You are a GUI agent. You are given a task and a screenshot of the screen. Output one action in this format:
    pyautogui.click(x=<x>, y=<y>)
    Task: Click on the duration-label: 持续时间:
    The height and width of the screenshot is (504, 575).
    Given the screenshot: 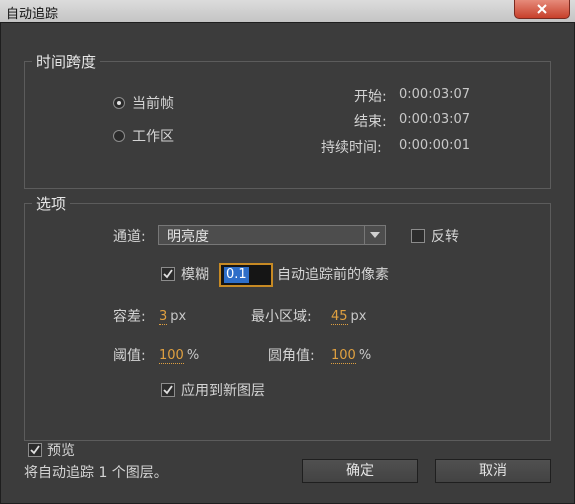 What is the action you would take?
    pyautogui.click(x=351, y=148)
    